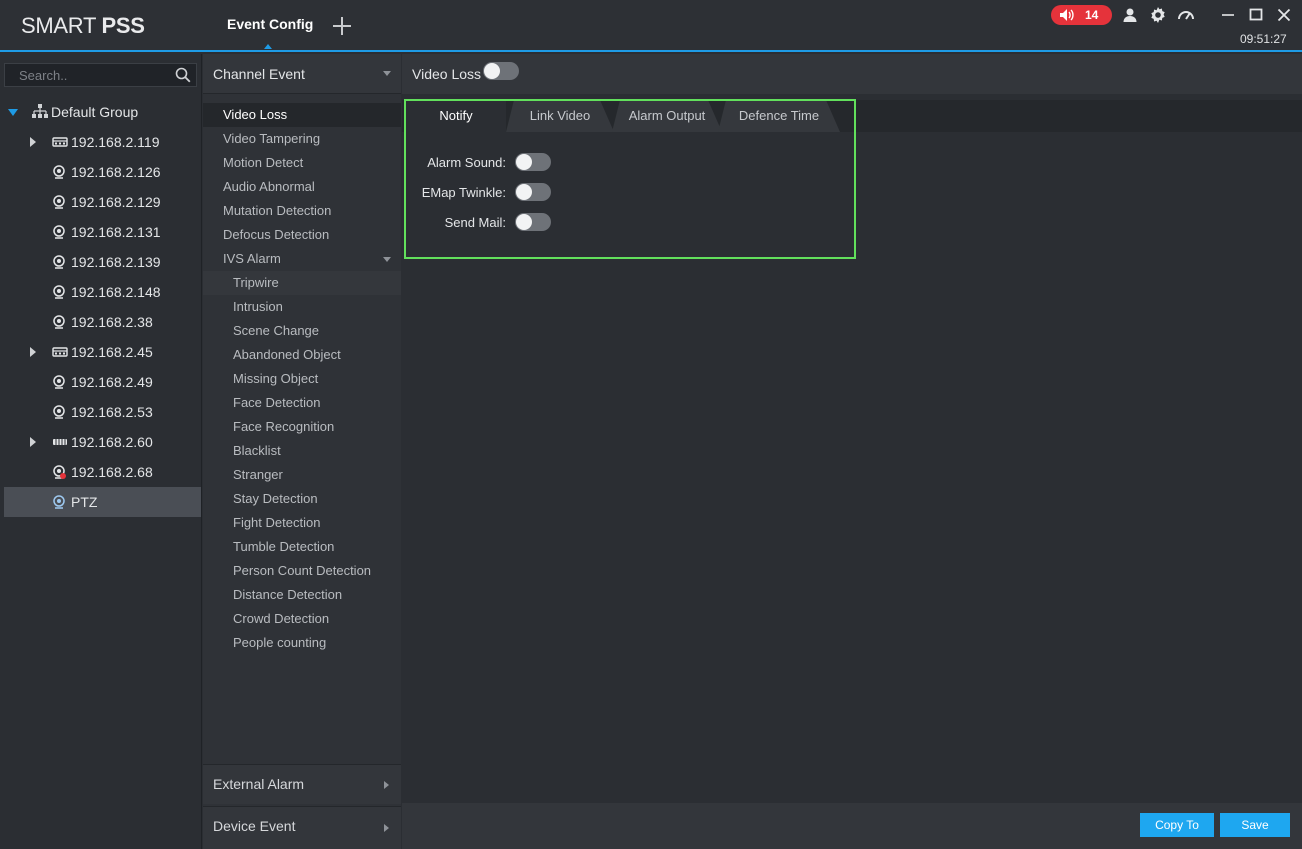  What do you see at coordinates (852, 826) in the screenshot?
I see `footer-bar: Copy To Save` at bounding box center [852, 826].